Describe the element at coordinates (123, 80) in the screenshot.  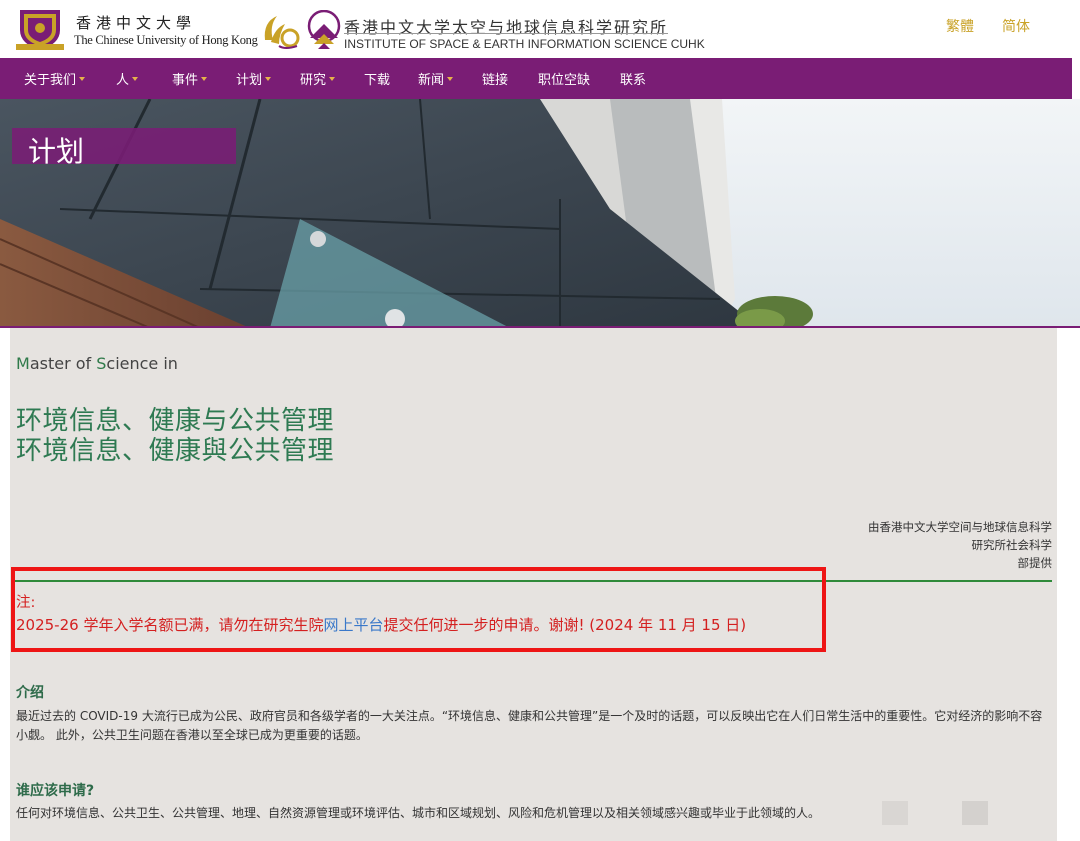
I see `nav-item-label: 人` at that location.